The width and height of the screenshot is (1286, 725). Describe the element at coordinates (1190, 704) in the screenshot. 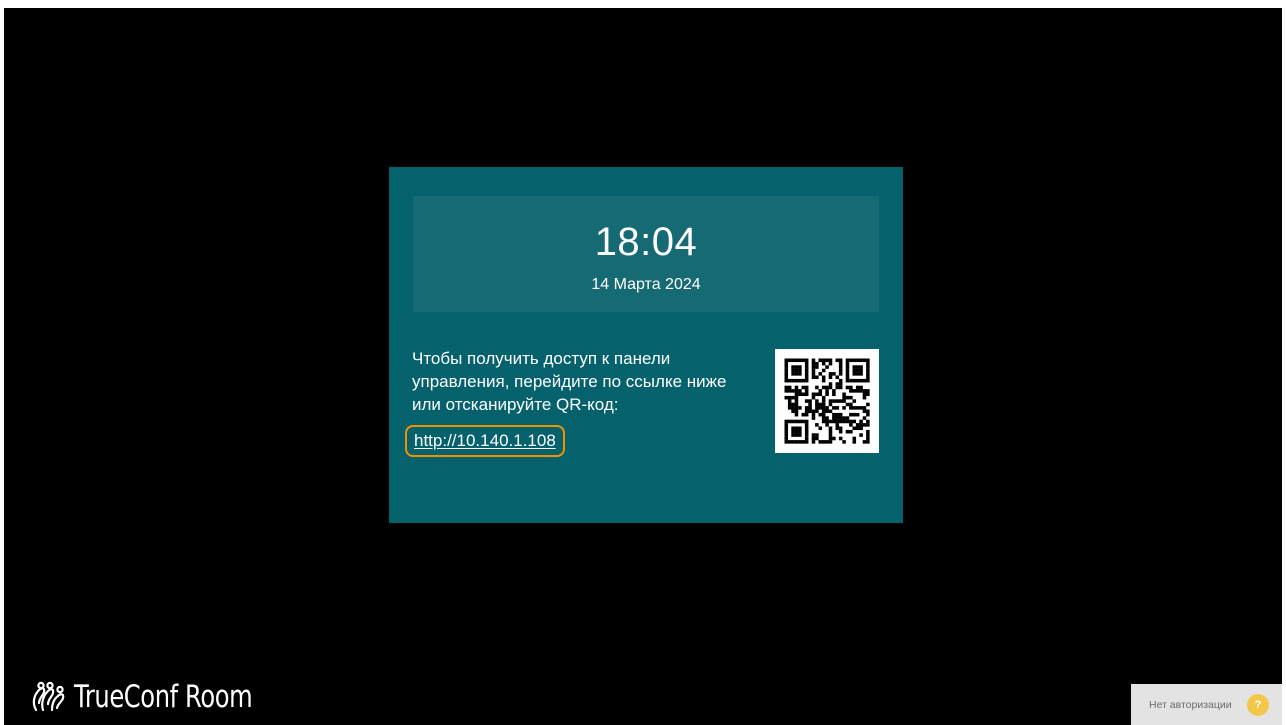

I see `auth-status-label: Нет авторизации` at that location.